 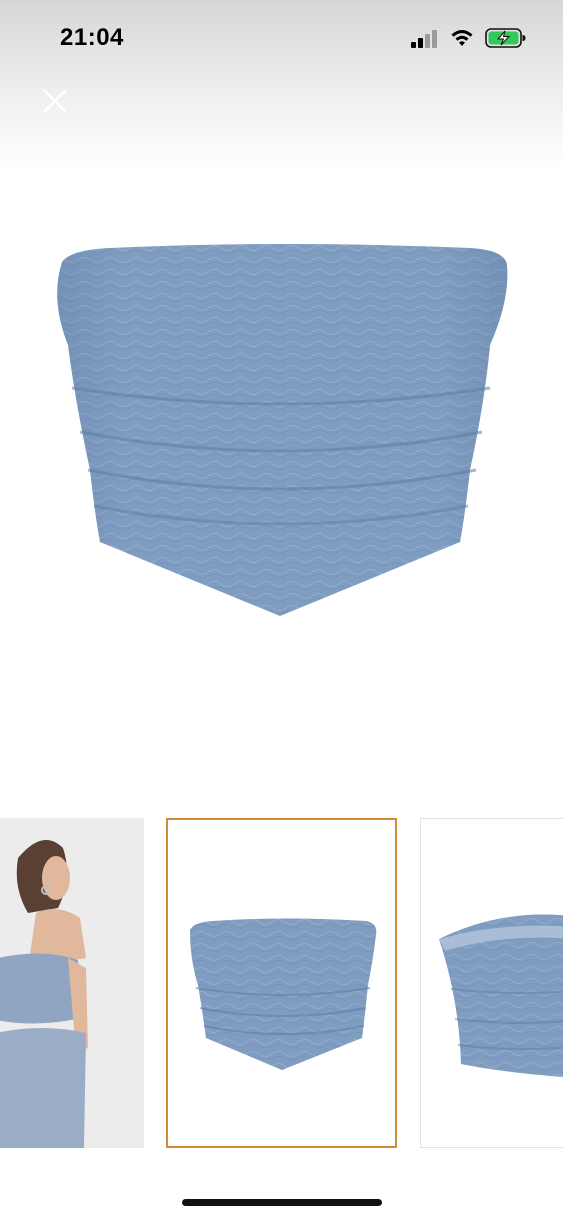 What do you see at coordinates (462, 38) in the screenshot?
I see `wifi-icon` at bounding box center [462, 38].